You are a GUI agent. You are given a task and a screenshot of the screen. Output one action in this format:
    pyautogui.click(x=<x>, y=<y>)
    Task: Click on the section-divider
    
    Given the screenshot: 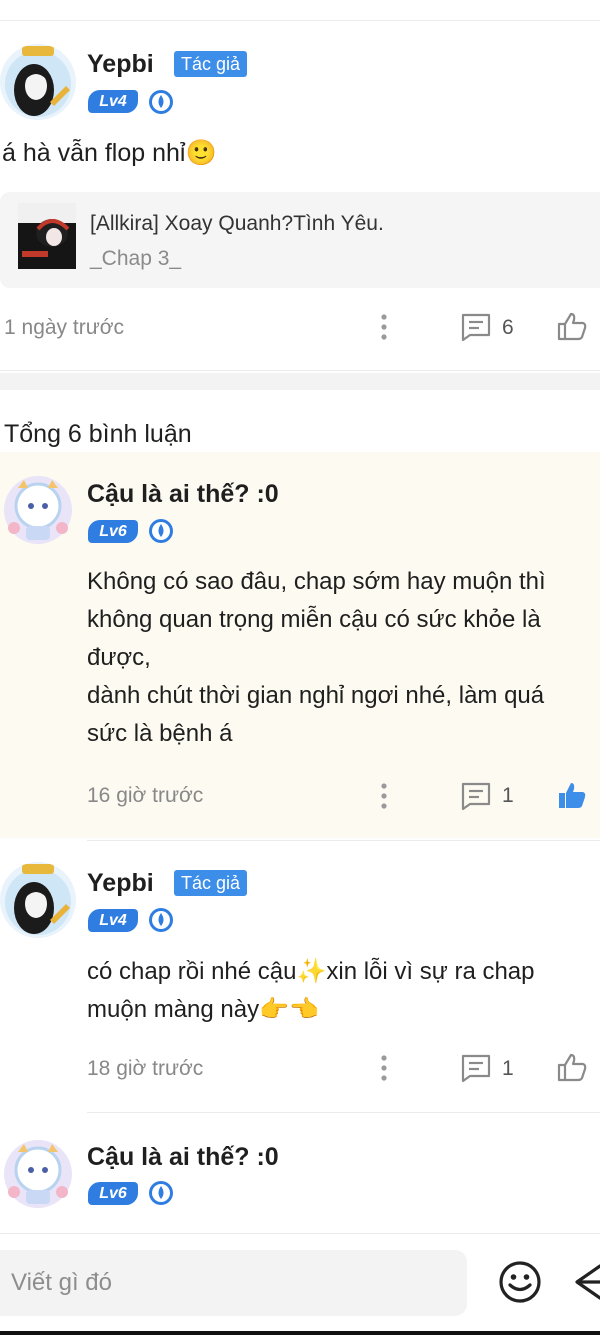 What is the action you would take?
    pyautogui.click(x=300, y=370)
    